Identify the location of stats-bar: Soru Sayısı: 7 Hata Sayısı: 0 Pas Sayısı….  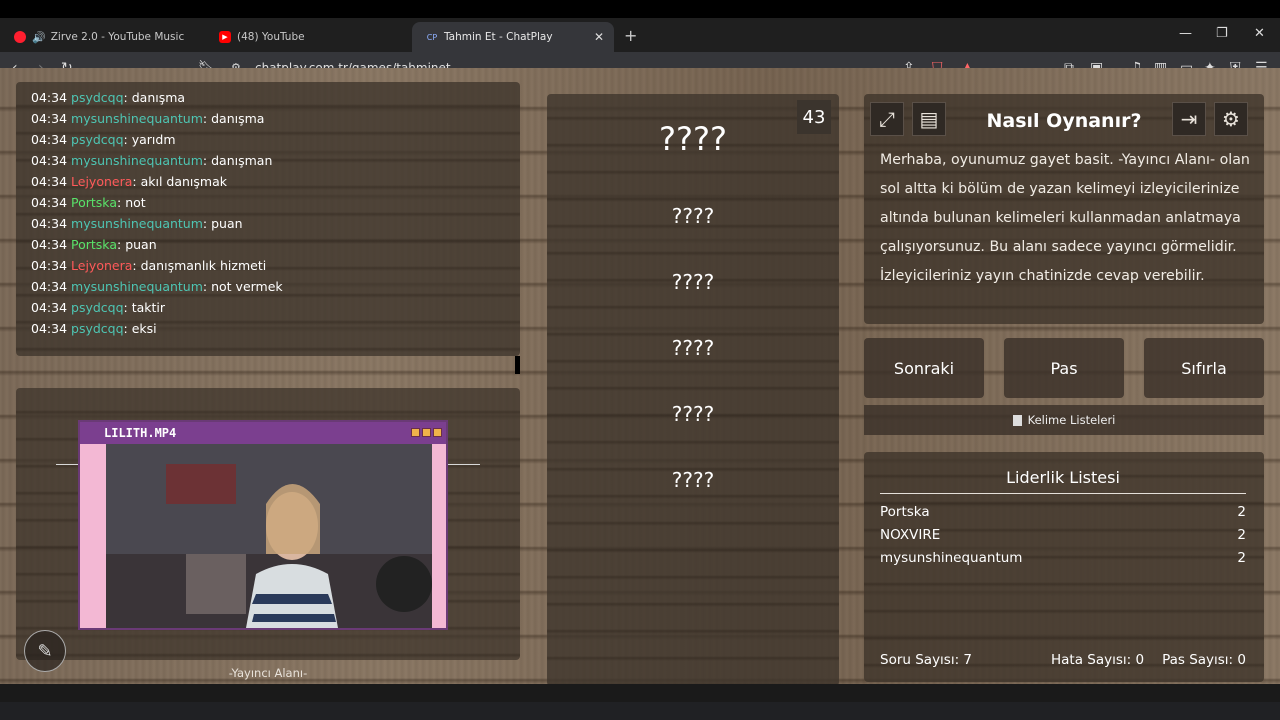
(1063, 660).